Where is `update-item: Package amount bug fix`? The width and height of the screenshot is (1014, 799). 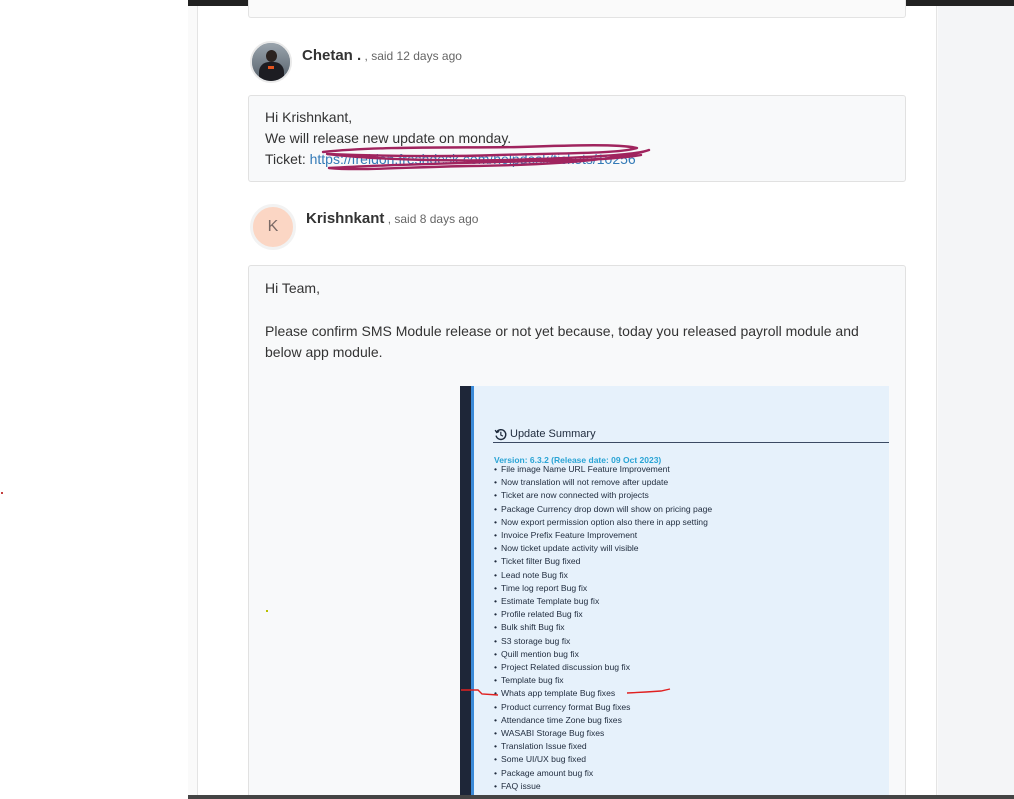
update-item: Package amount bug fix is located at coordinates (603, 773).